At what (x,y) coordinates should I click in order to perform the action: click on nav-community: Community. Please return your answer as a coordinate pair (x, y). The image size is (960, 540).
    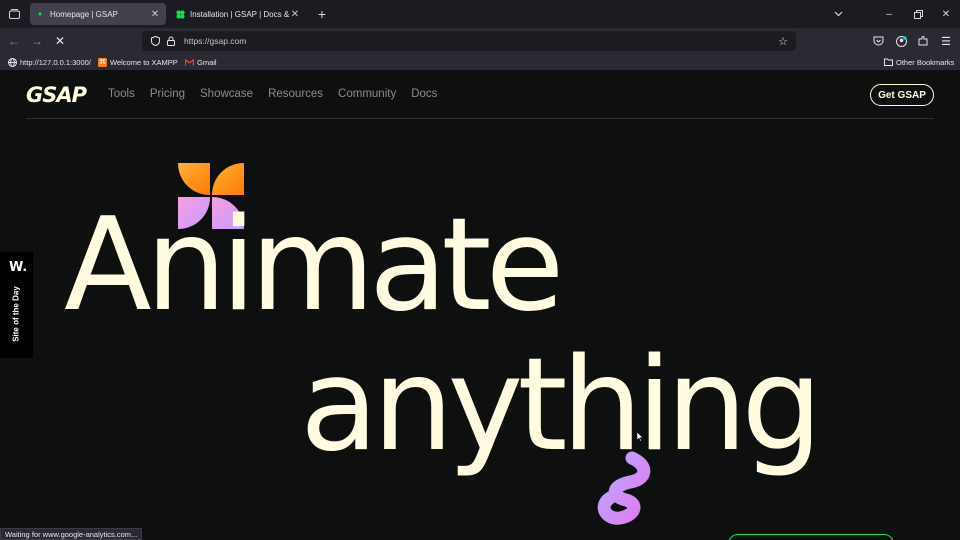
    Looking at the image, I should click on (367, 94).